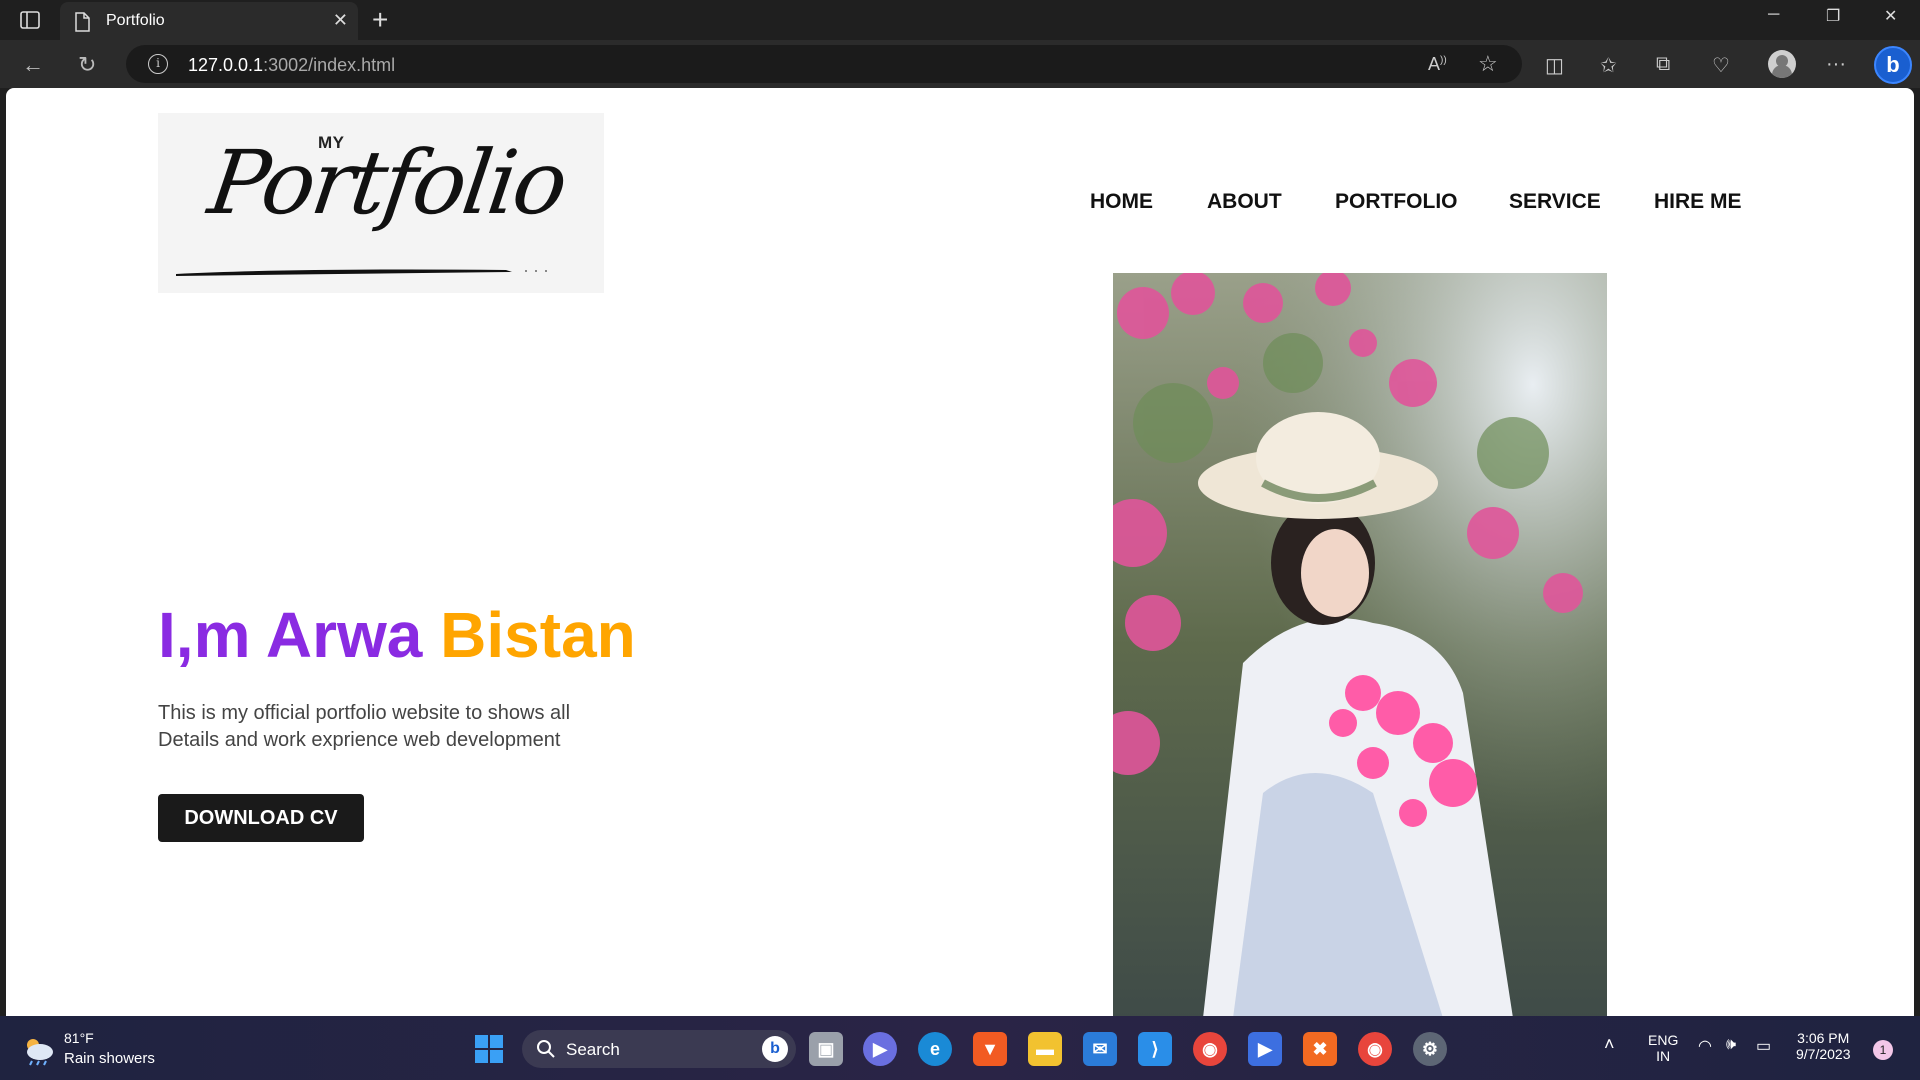  Describe the element at coordinates (990, 1049) in the screenshot. I see `brave-icon: ▼` at that location.